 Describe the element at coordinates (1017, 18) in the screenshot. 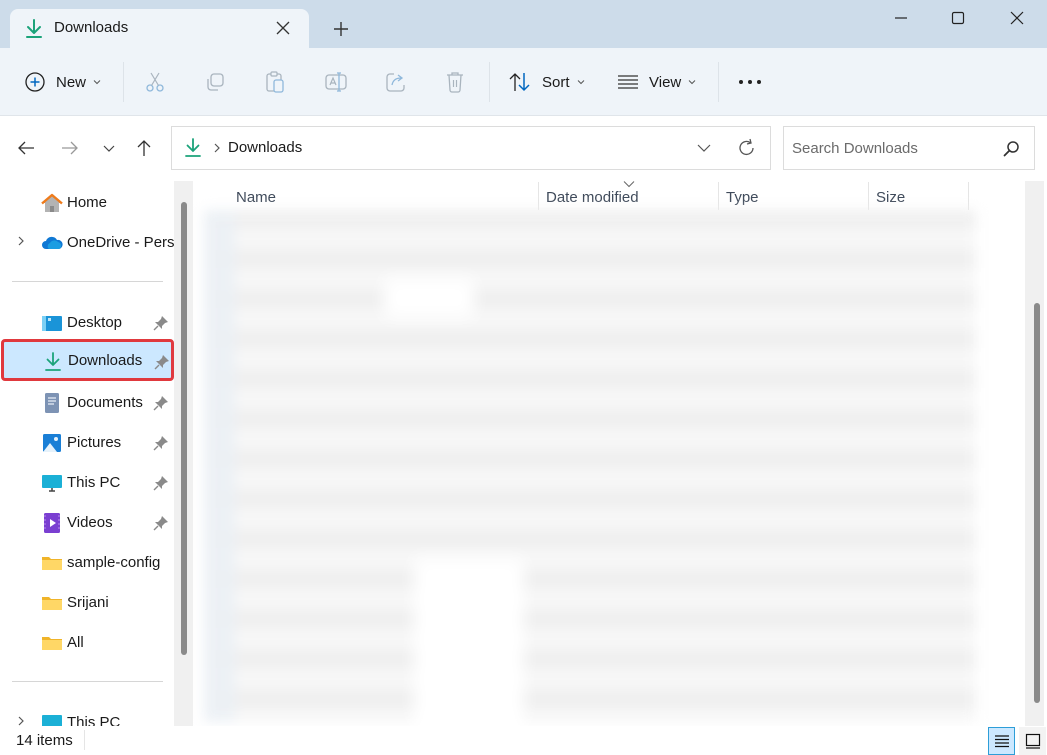

I see `close-window-button` at that location.